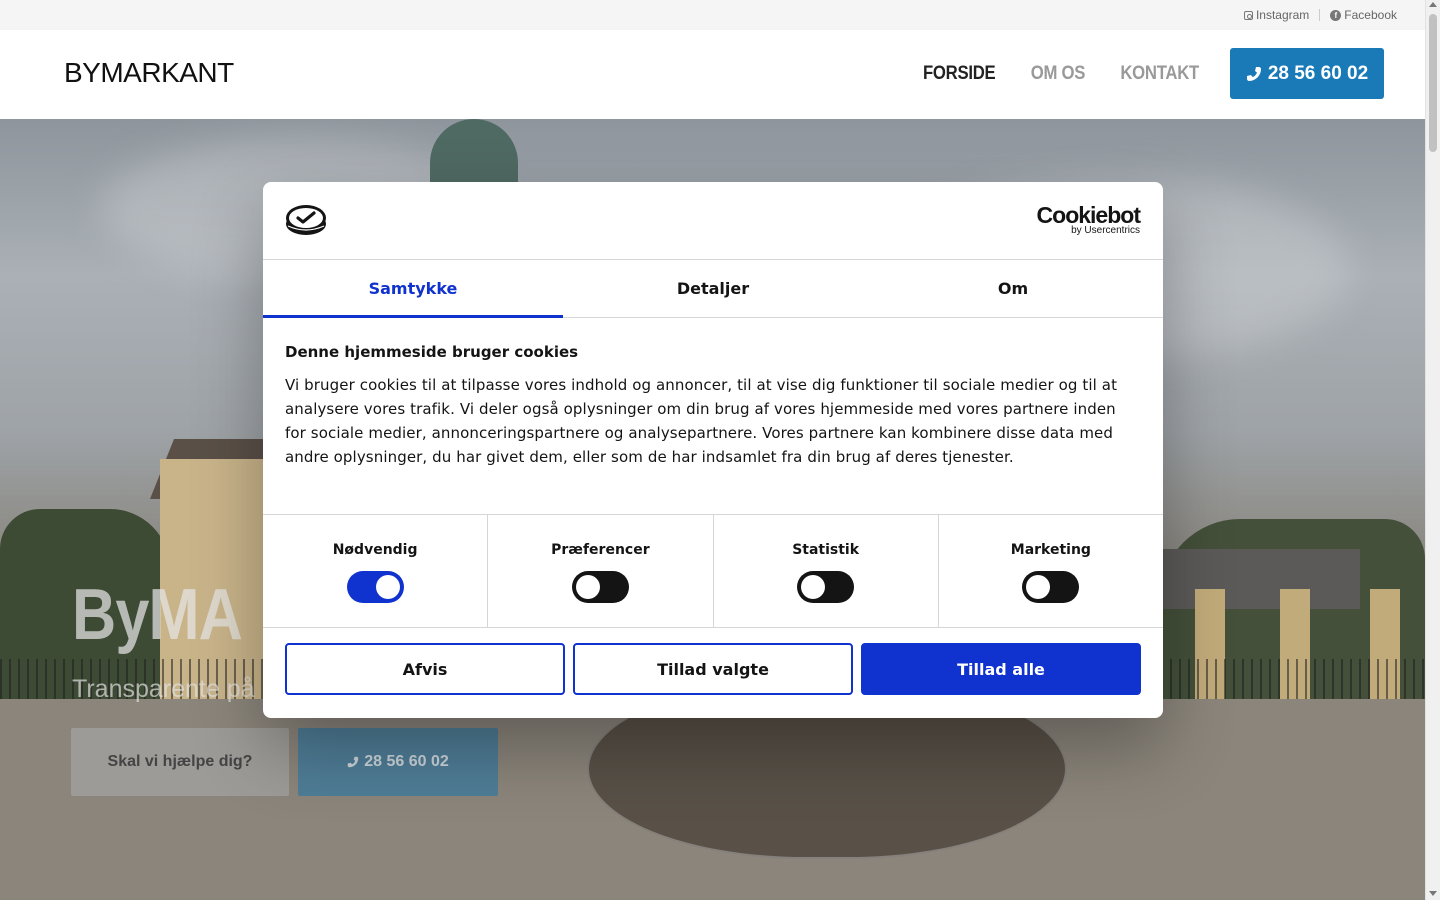 The height and width of the screenshot is (900, 1440). I want to click on toggle-statistik, so click(826, 587).